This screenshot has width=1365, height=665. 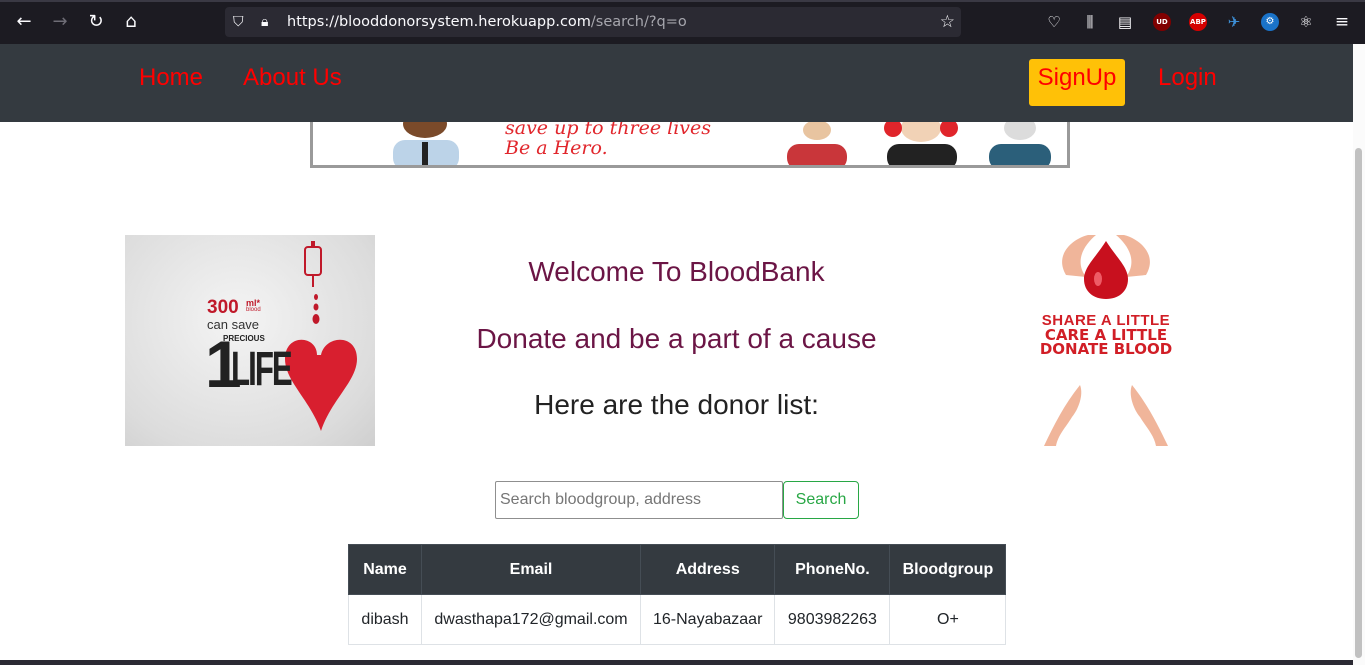 What do you see at coordinates (1198, 22) in the screenshot?
I see `adblock-plus-icon: ABP` at bounding box center [1198, 22].